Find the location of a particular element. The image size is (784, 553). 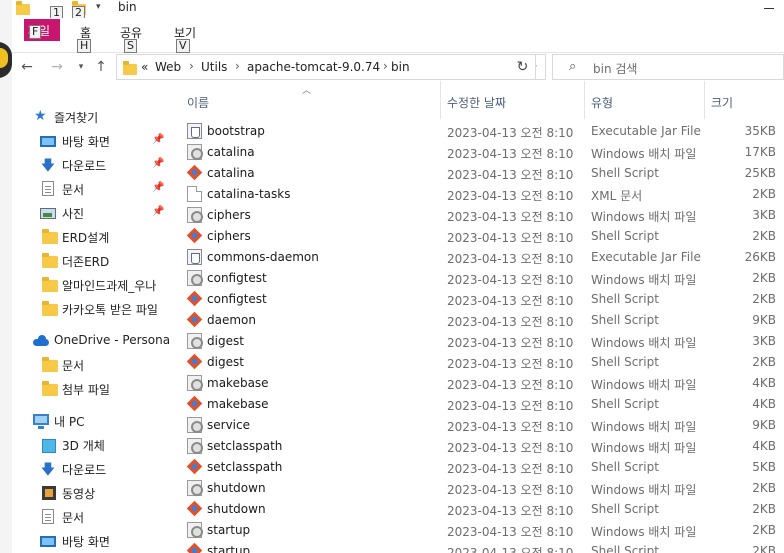

file-row: startup 2023-04-13 오전 8:10 Shell Script 2KB is located at coordinates (477, 546).